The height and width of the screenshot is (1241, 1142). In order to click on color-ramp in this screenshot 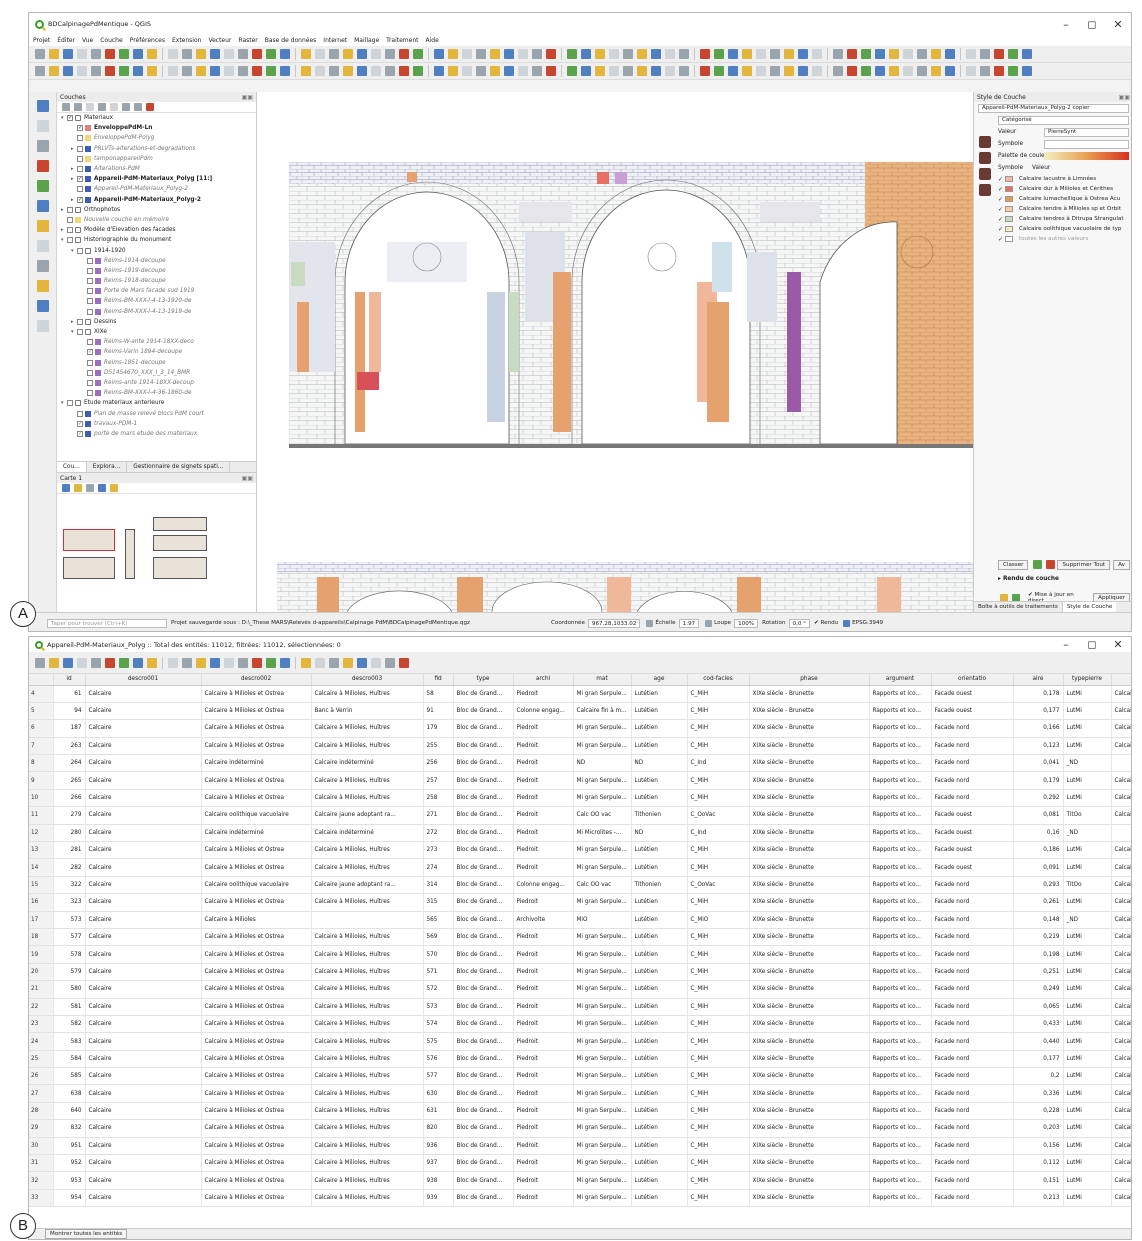, I will do `click(1086, 156)`.